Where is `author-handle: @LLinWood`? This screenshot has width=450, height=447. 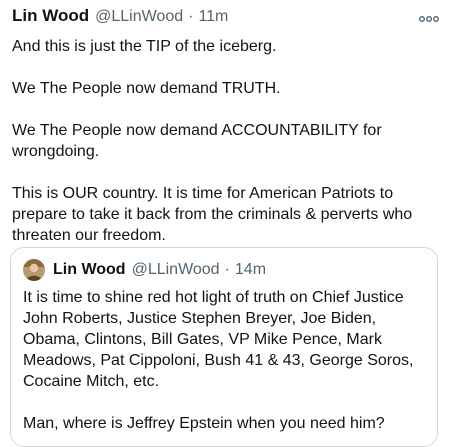 author-handle: @LLinWood is located at coordinates (139, 17).